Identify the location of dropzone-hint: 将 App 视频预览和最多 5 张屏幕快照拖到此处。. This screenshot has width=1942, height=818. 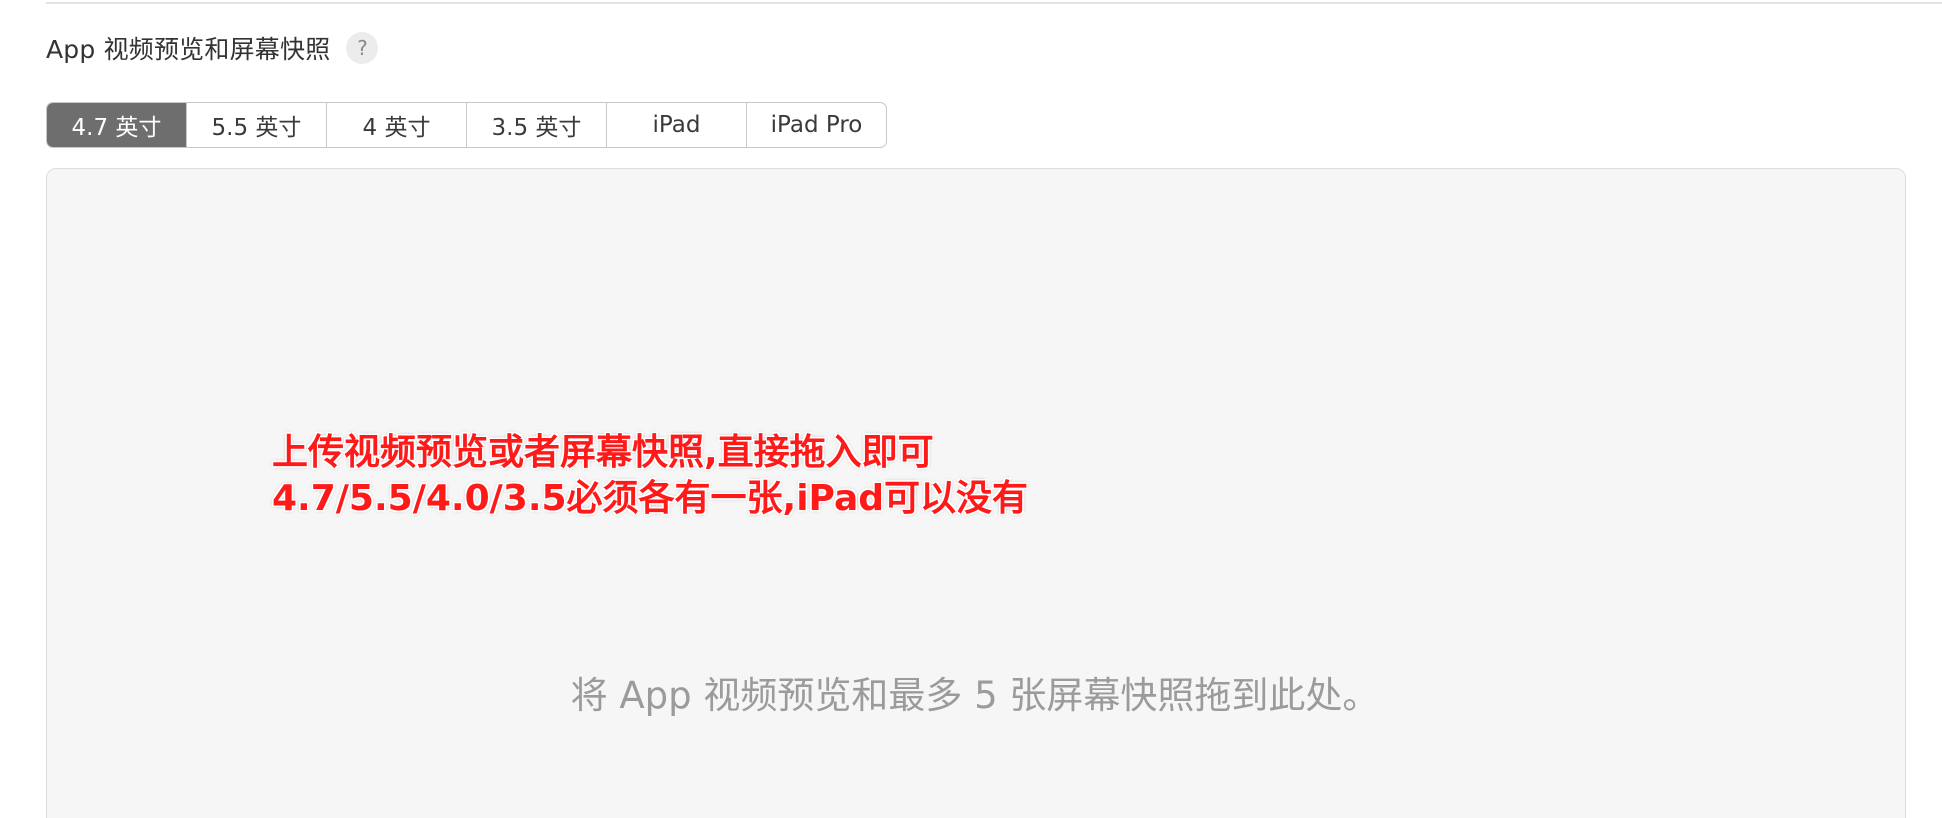
(975, 695).